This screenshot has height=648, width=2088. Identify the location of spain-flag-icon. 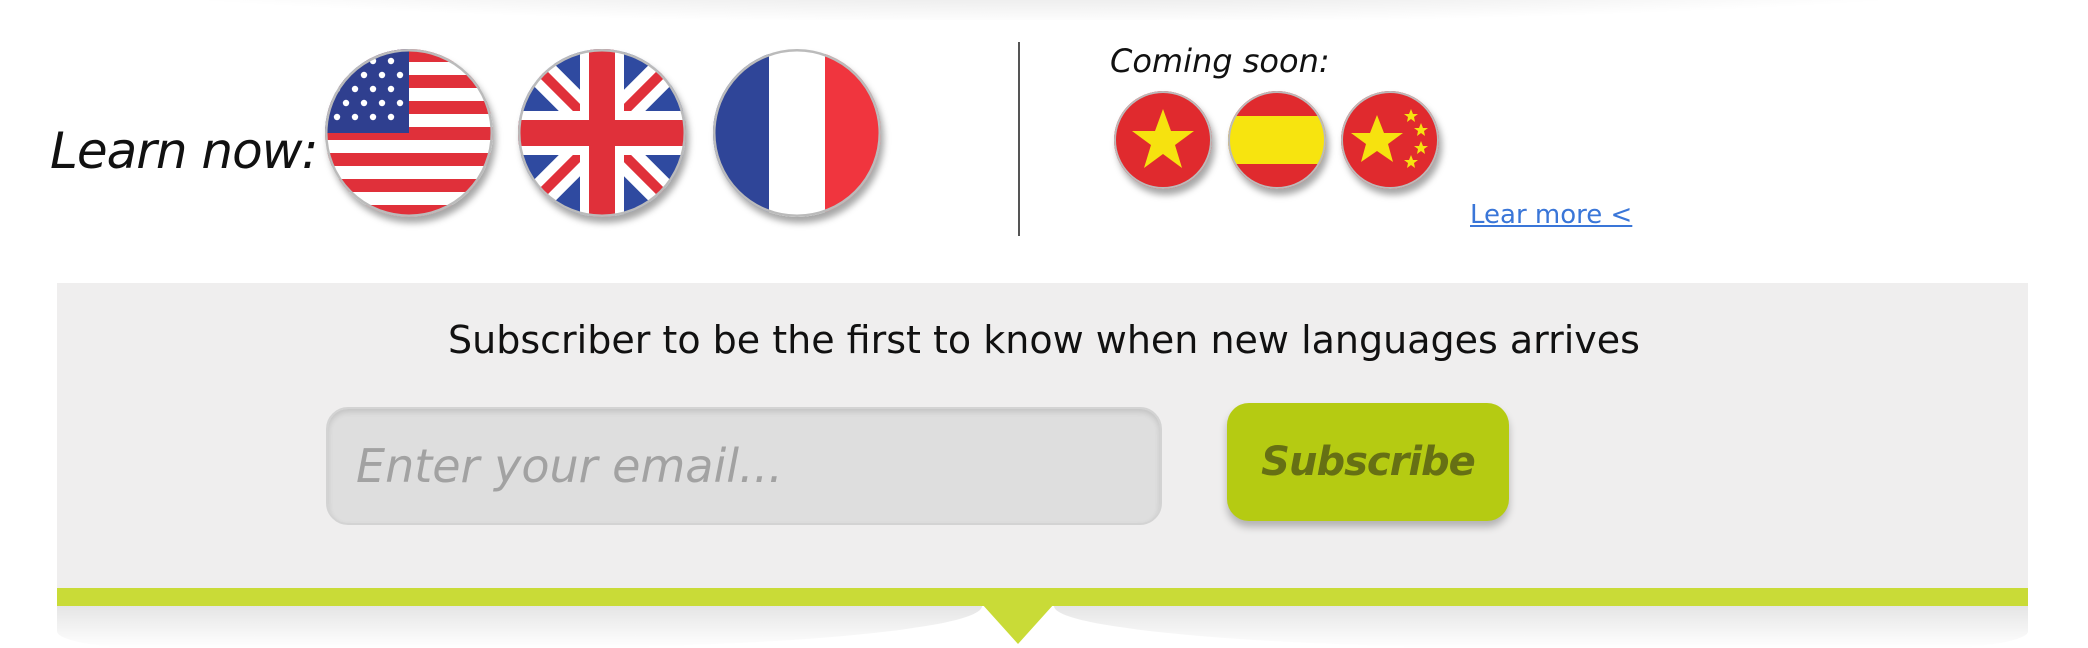
(1277, 140).